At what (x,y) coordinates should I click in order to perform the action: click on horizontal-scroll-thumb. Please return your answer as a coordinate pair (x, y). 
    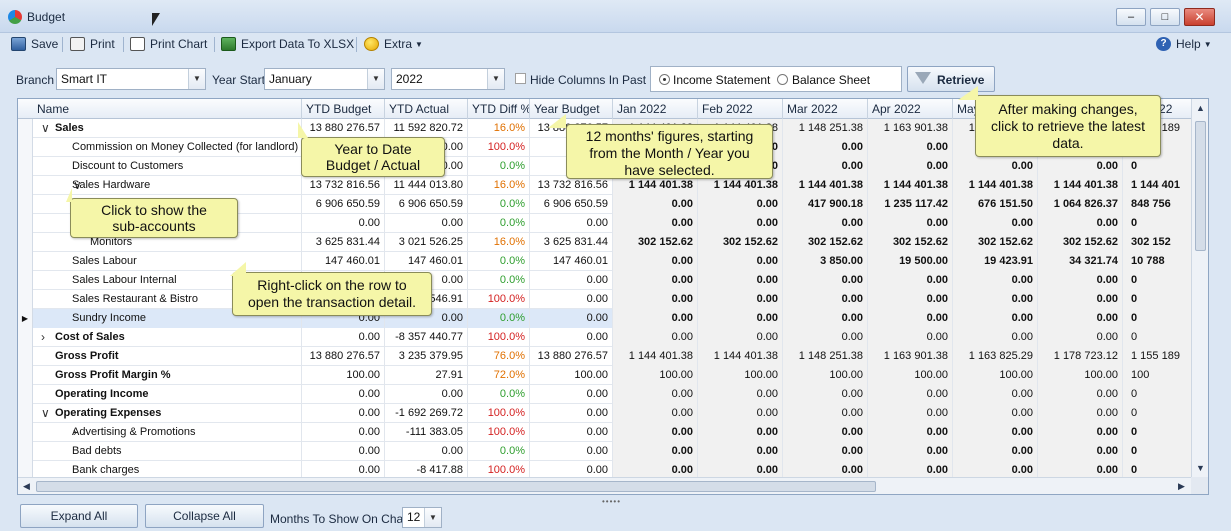
    Looking at the image, I should click on (456, 486).